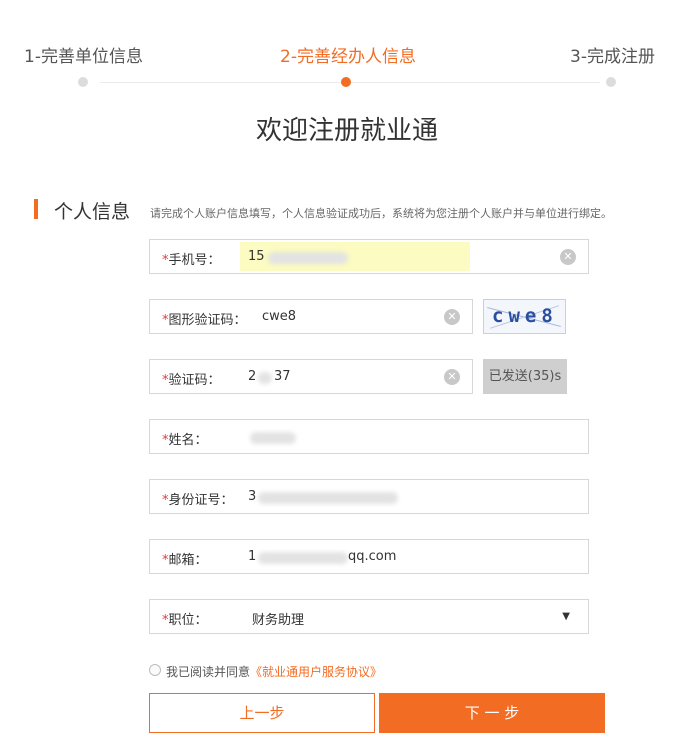  What do you see at coordinates (308, 258) in the screenshot?
I see `phone-redaction` at bounding box center [308, 258].